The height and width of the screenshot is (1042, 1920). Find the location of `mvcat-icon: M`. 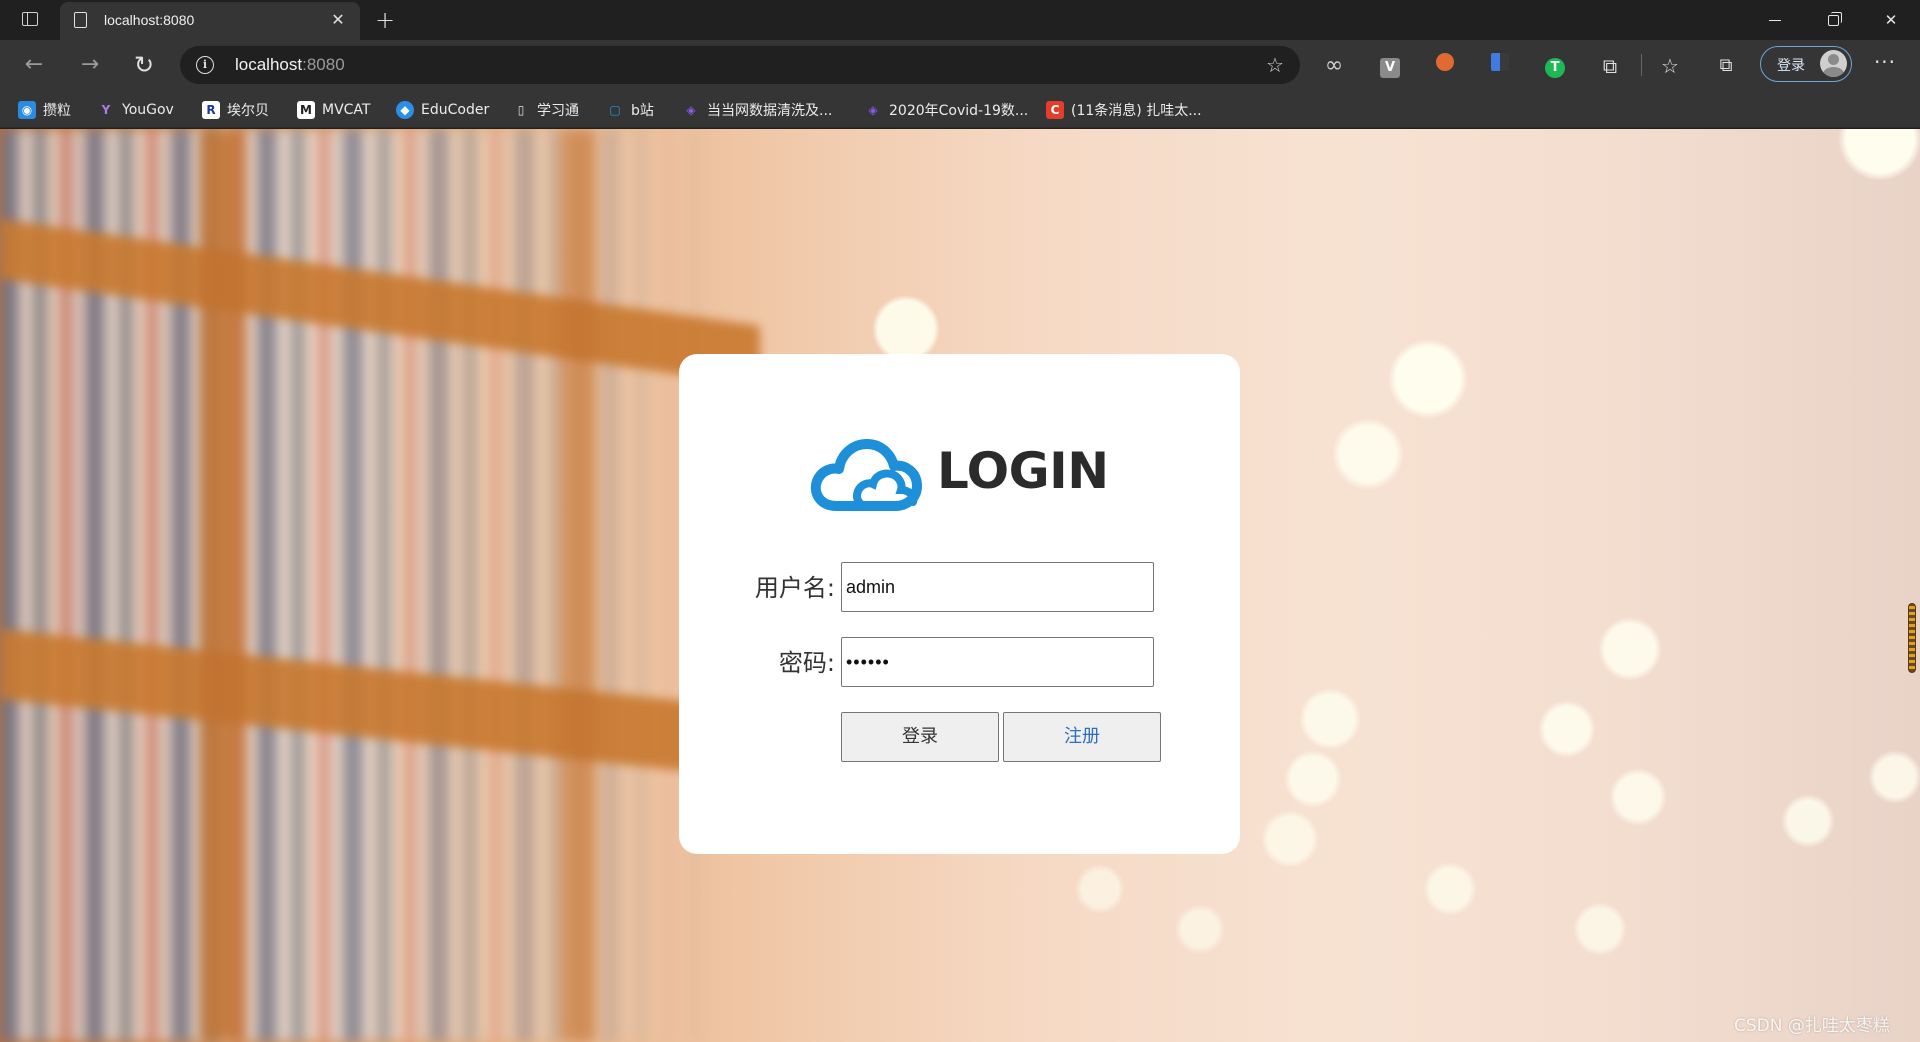

mvcat-icon: M is located at coordinates (306, 110).